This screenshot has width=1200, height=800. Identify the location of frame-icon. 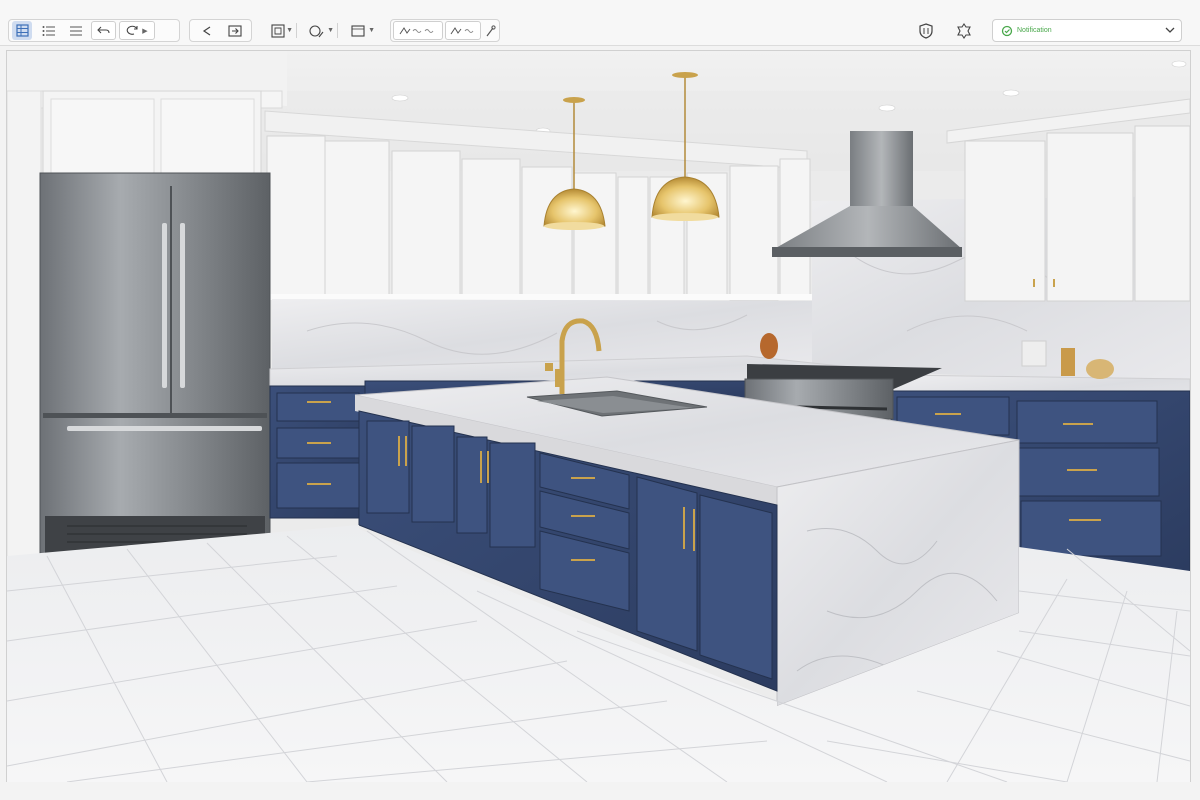
(278, 30).